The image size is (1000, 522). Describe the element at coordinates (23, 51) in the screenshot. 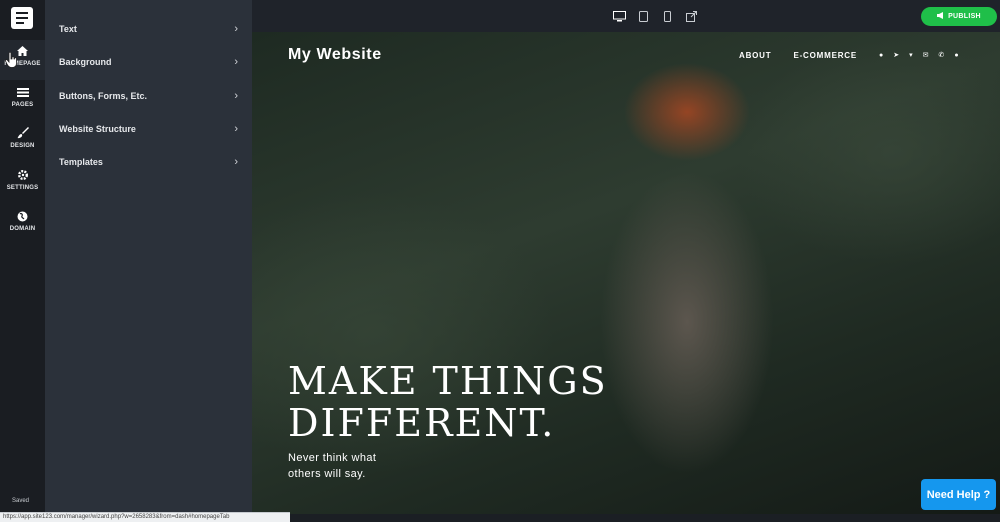

I see `home-icon` at that location.